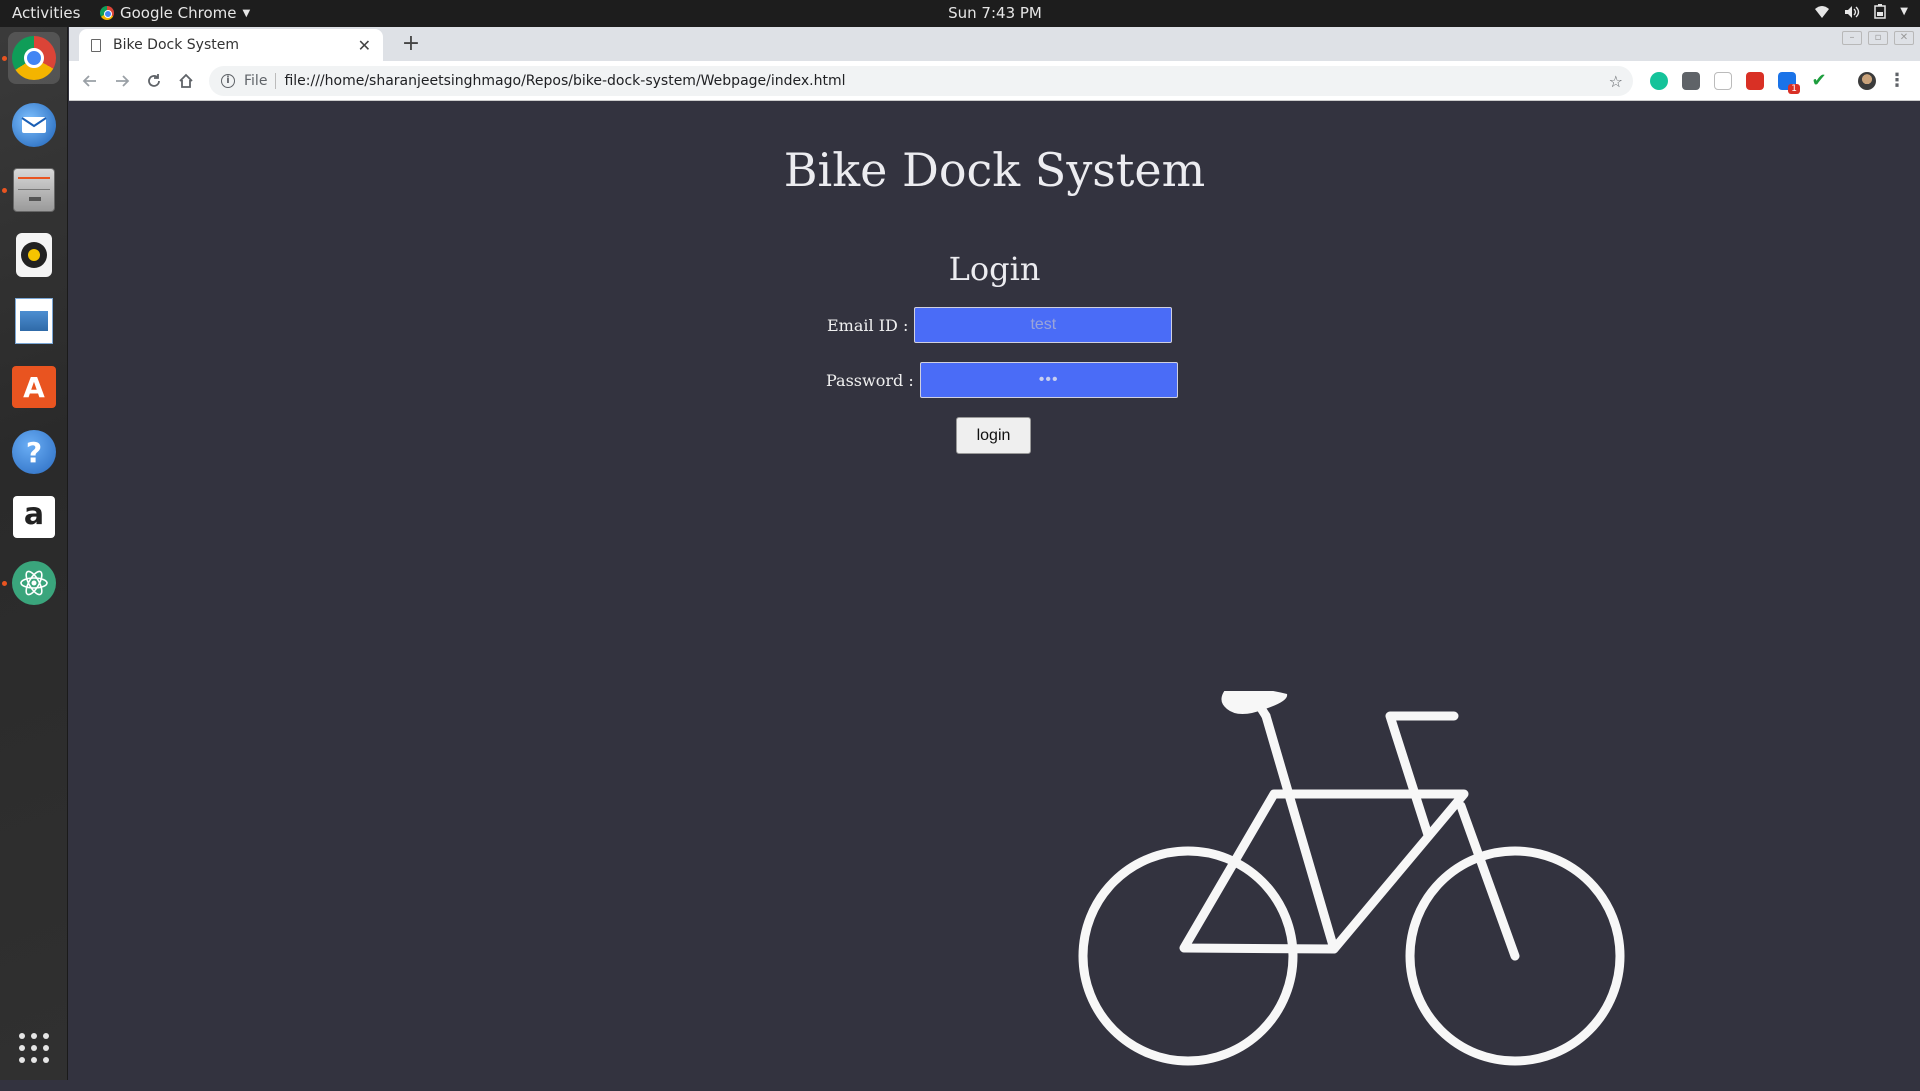  I want to click on bicycle-illustration, so click(1351, 878).